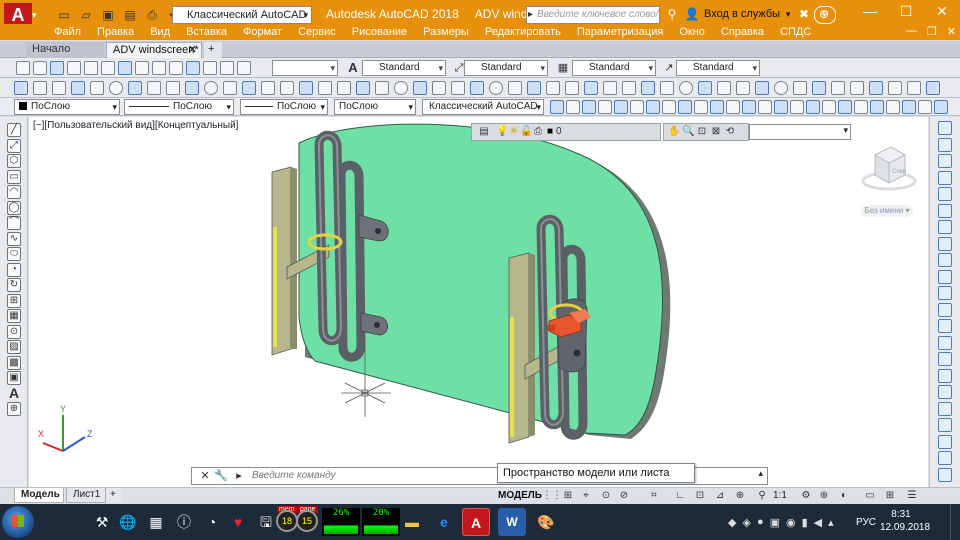 The width and height of the screenshot is (960, 540). What do you see at coordinates (804, 14) in the screenshot?
I see `exchange-icon: ✖` at bounding box center [804, 14].